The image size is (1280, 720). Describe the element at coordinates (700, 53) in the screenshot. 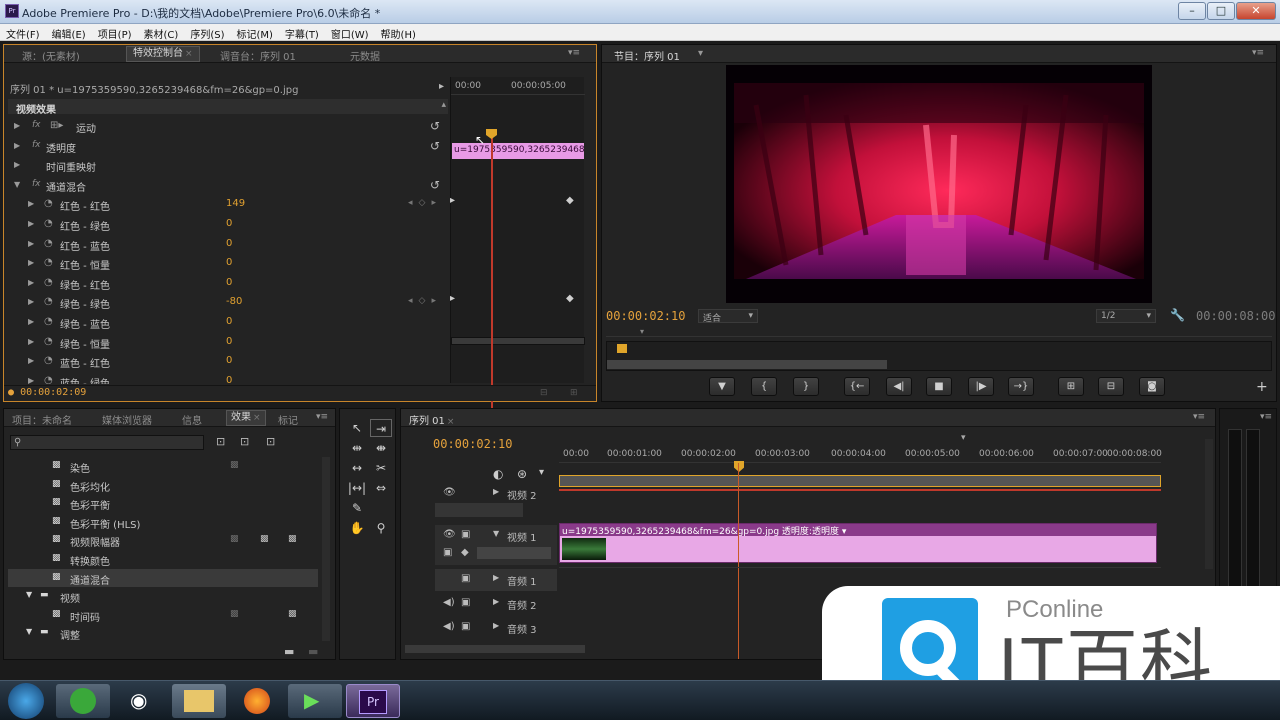

I see `chevron-down-icon: ▾` at that location.